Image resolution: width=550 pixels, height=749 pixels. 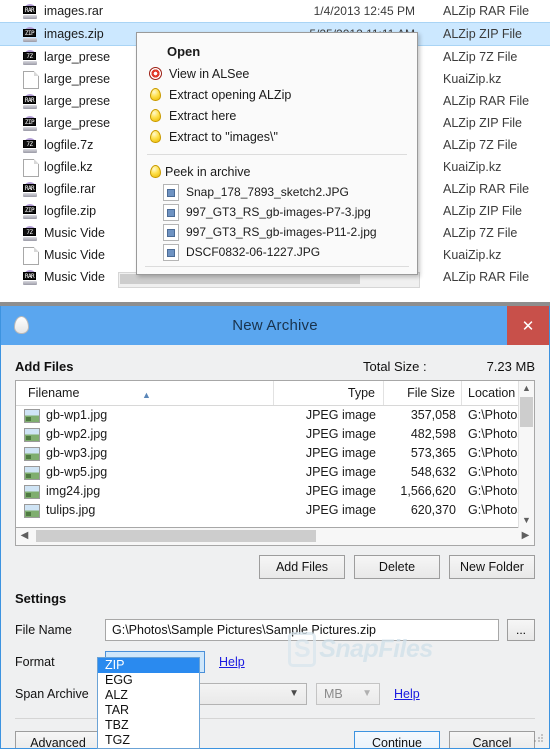 I want to click on context-menu-item-label: Extract opening ALZip, so click(x=230, y=94).